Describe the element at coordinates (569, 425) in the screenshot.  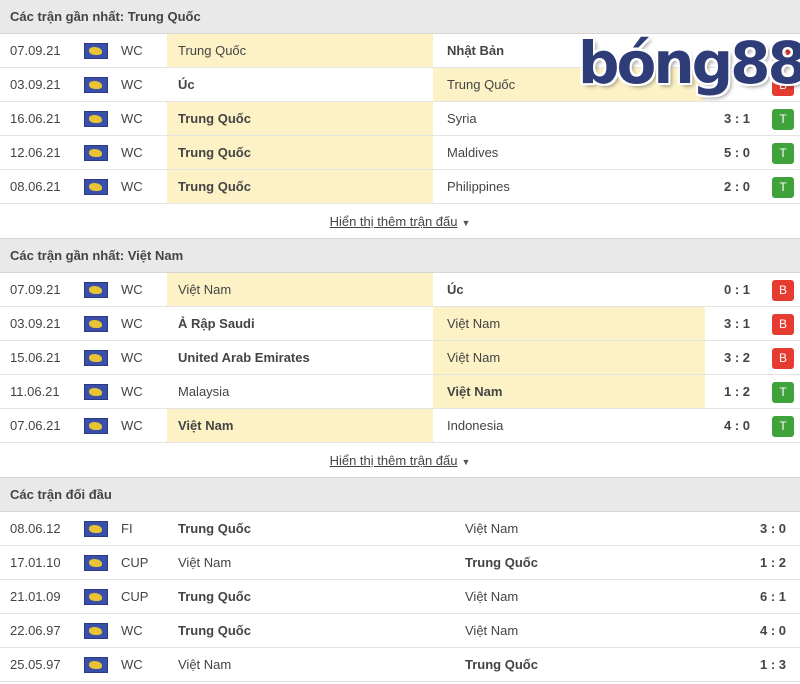
I see `away-team: Indonesia` at that location.